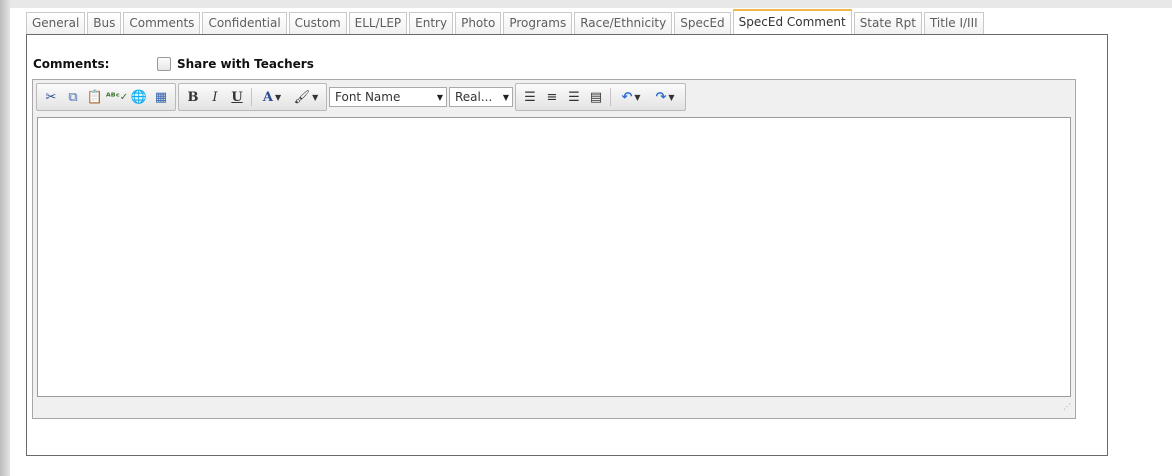  What do you see at coordinates (164, 64) in the screenshot?
I see `share-with-teachers-checkbox` at bounding box center [164, 64].